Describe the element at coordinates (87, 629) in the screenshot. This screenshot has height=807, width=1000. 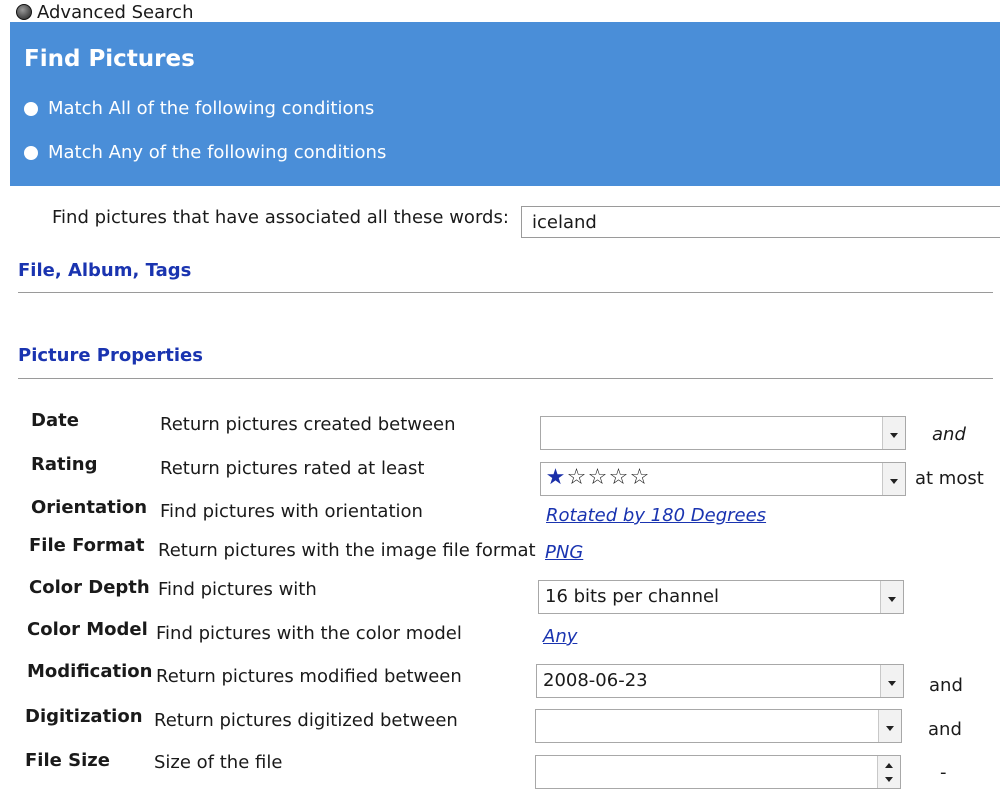
I see `color-model-label: Color Model` at that location.